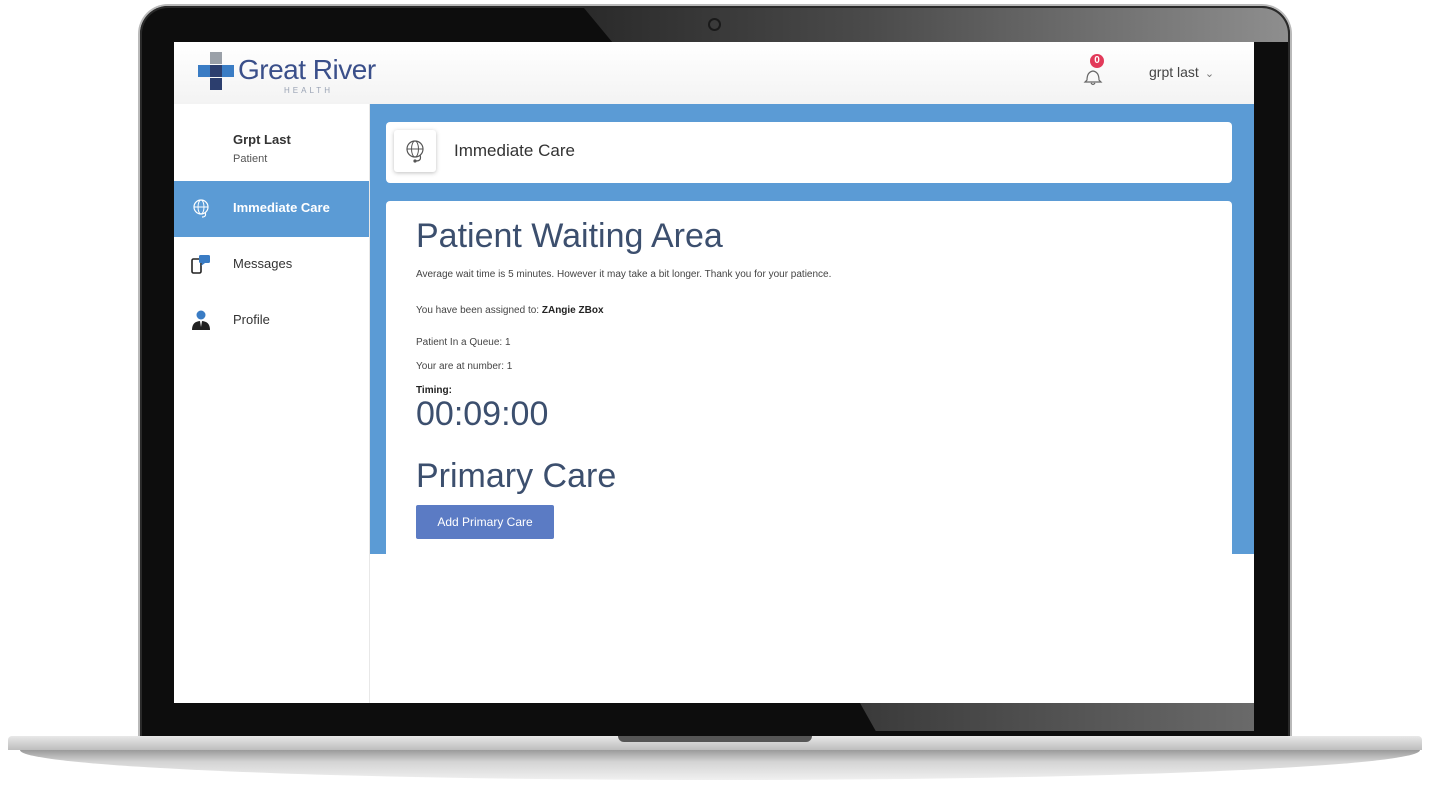  I want to click on sidebar-item-label: Profile, so click(251, 319).